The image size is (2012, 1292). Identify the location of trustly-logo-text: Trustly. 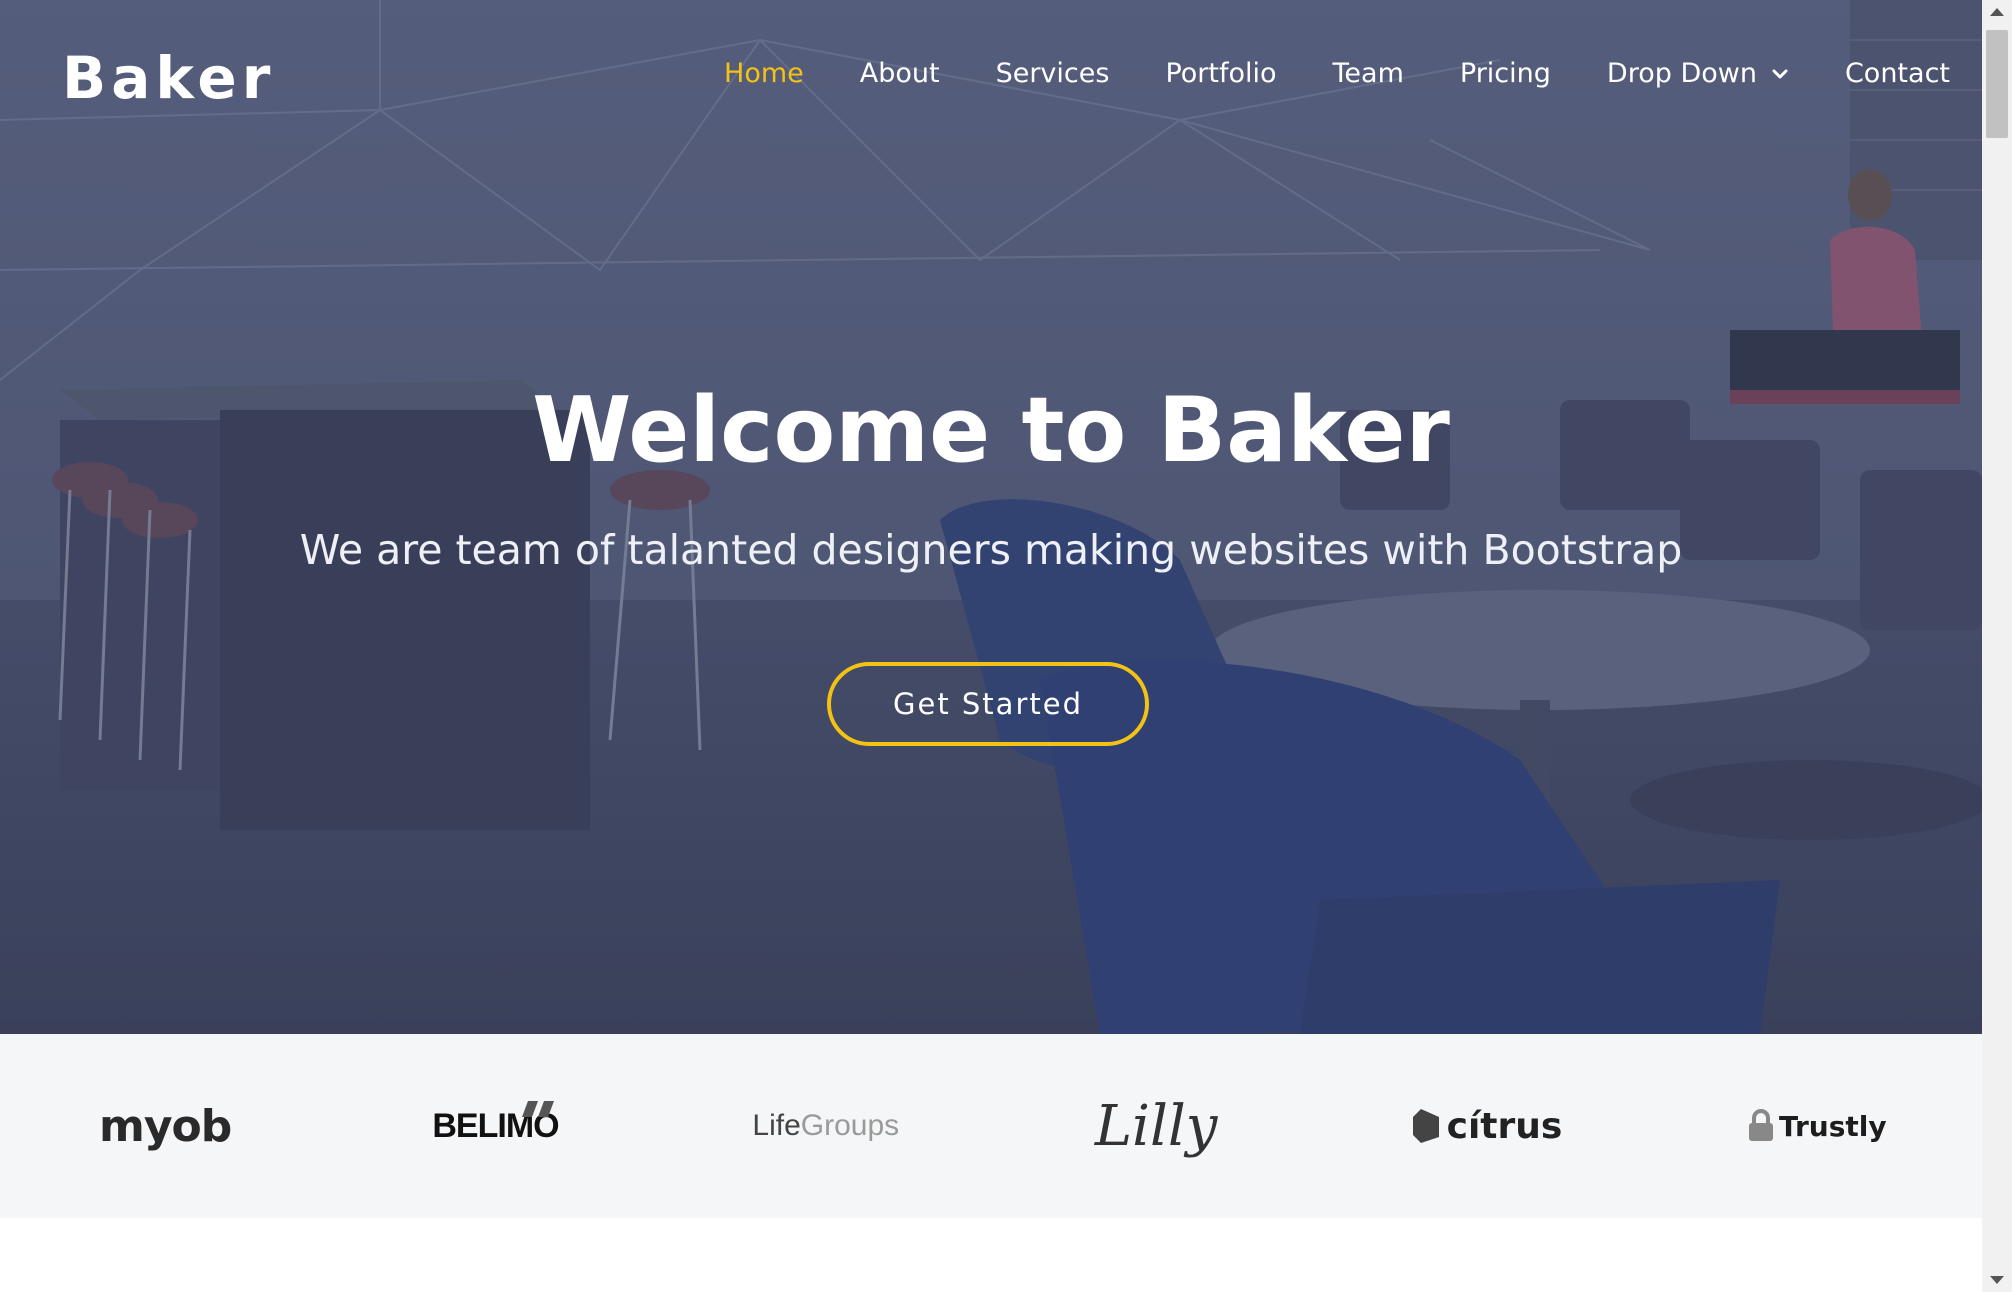
(1832, 1126).